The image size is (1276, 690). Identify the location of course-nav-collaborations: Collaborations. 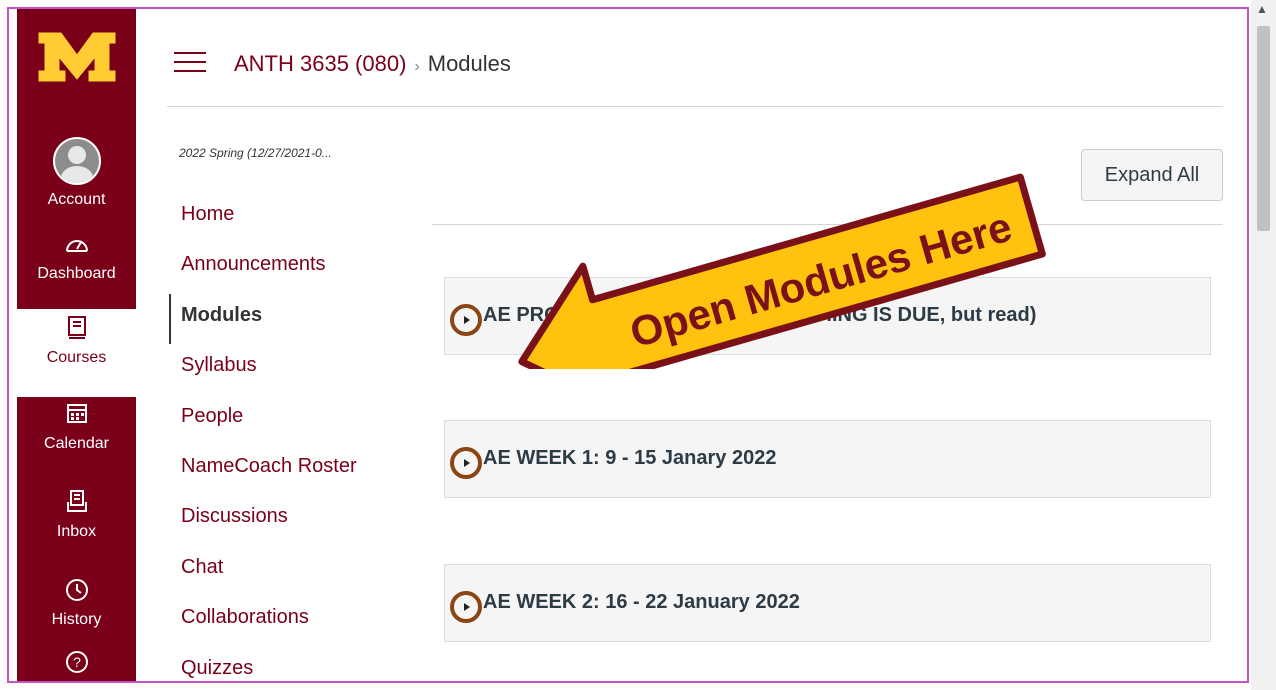
(263, 621).